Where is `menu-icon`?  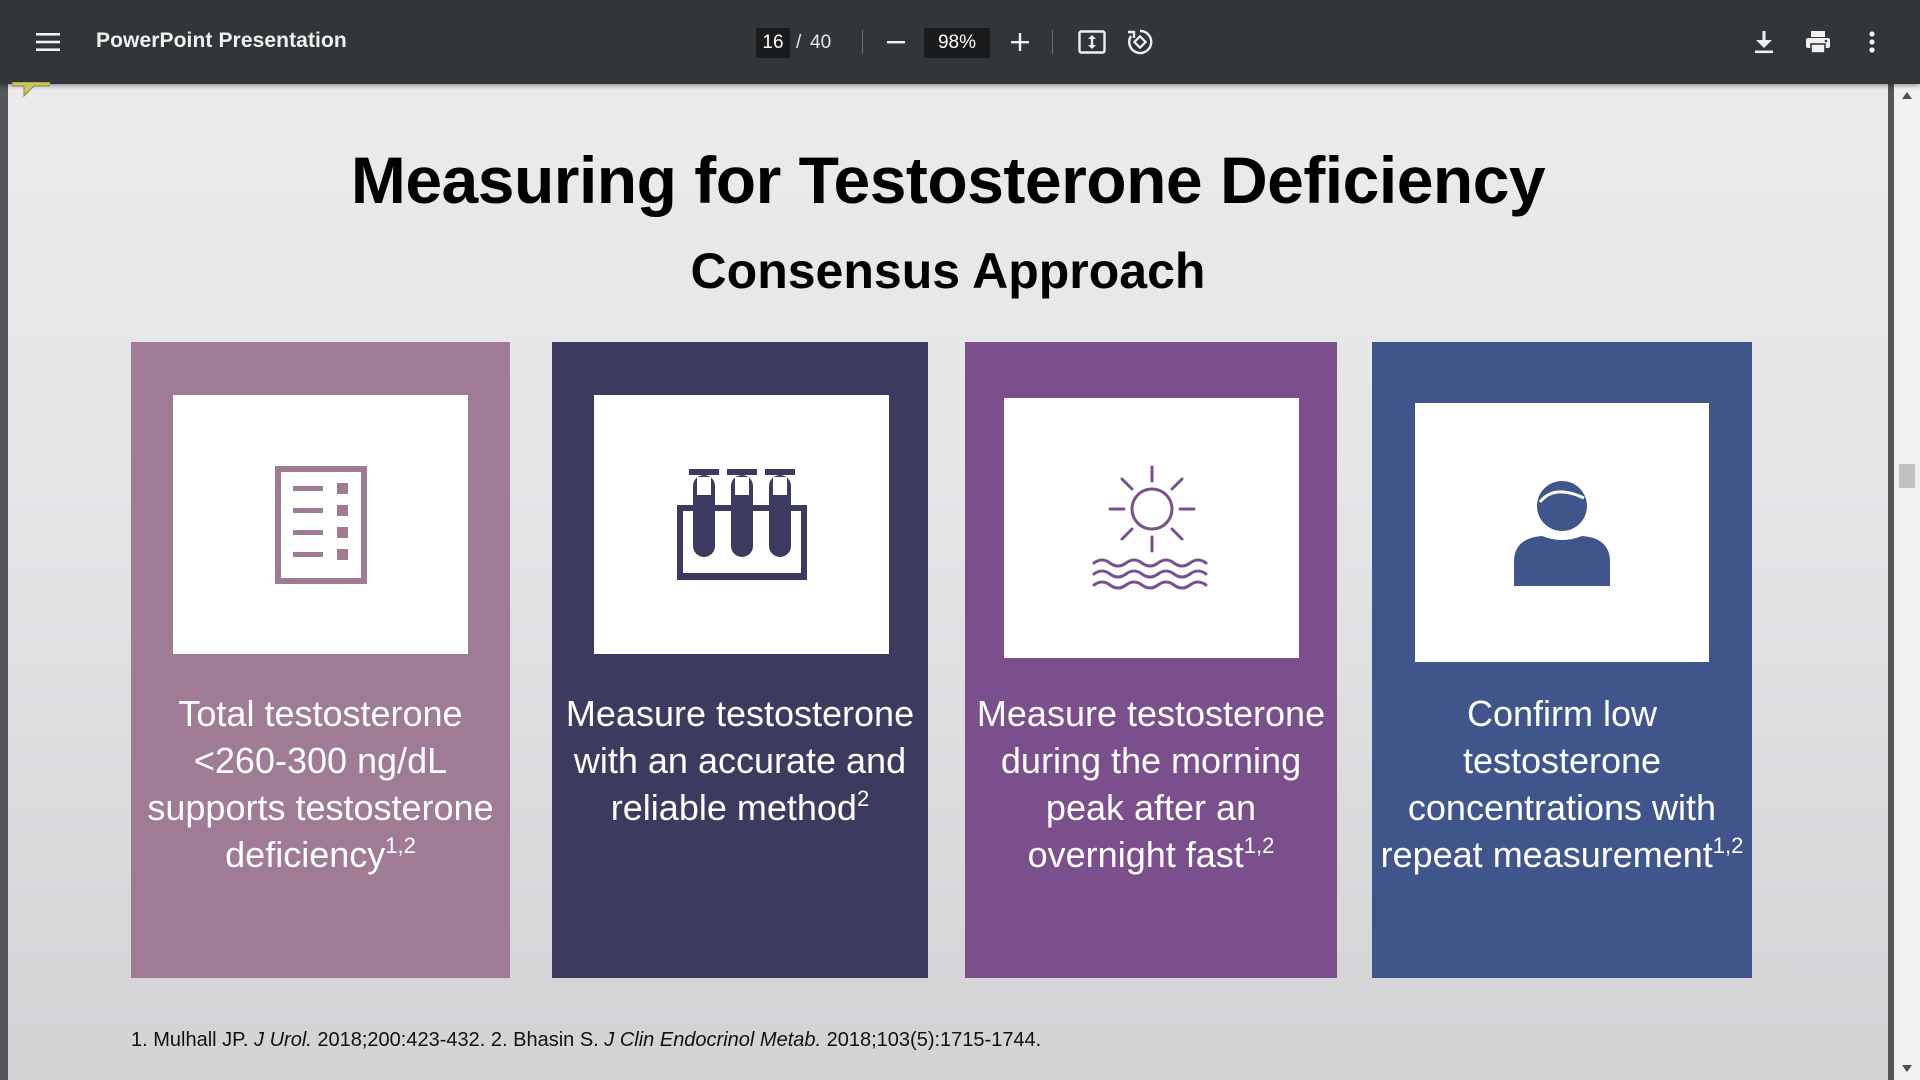 menu-icon is located at coordinates (48, 42).